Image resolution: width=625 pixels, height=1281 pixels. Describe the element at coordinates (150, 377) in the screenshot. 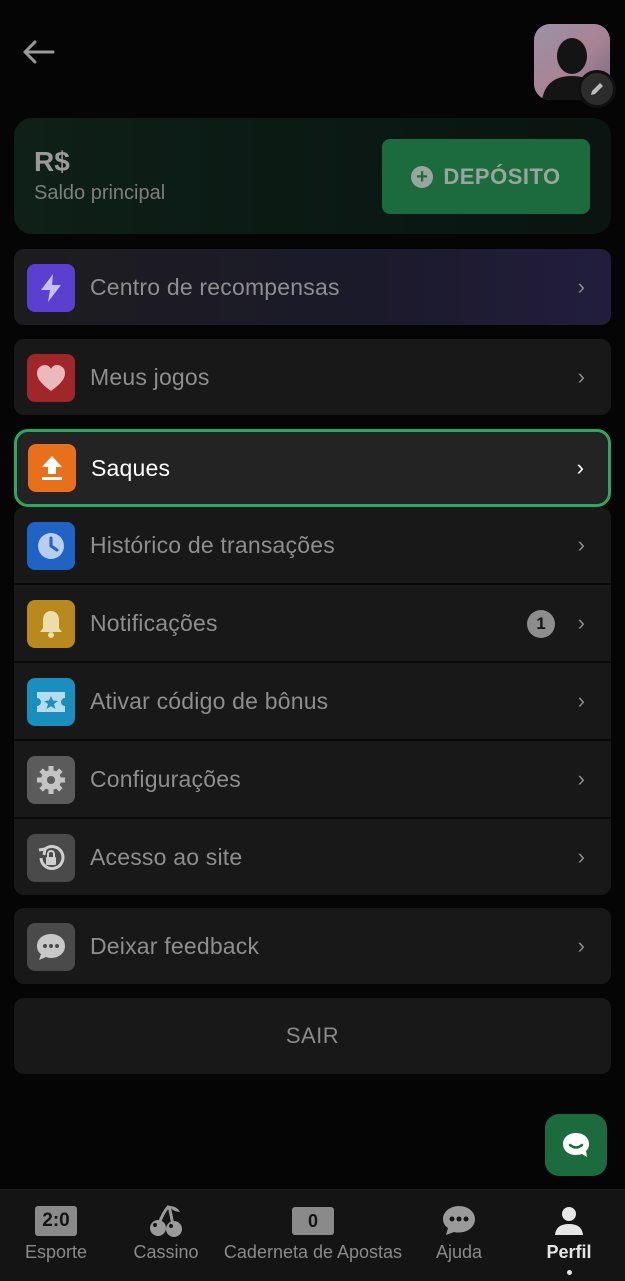

I see `menu-item-label: Meus jogos` at that location.